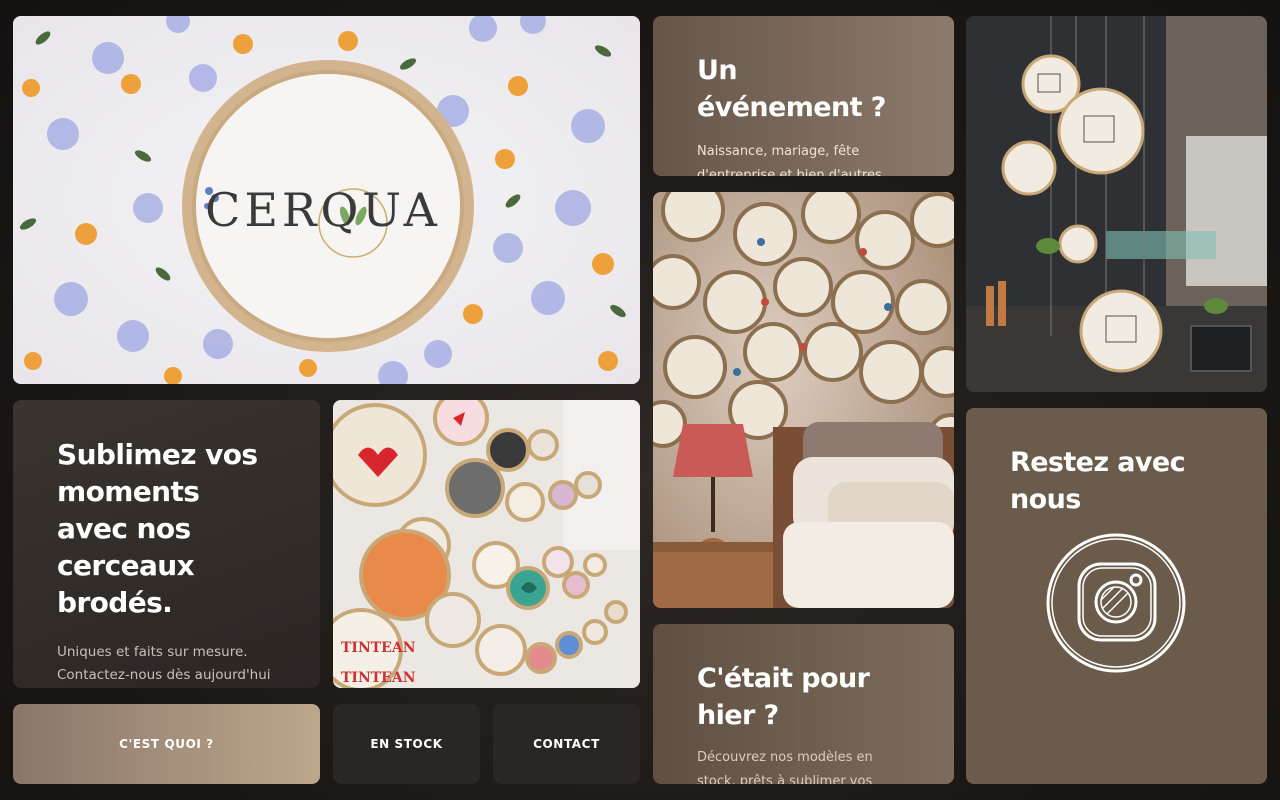  I want to click on instagram-icon, so click(1116, 603).